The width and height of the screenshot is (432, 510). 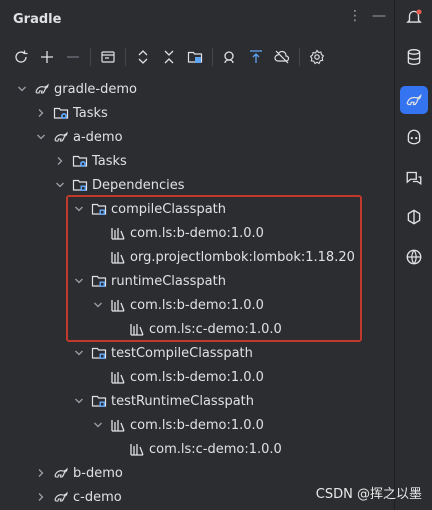 What do you see at coordinates (138, 185) in the screenshot?
I see `tree-row-label: Dependencies` at bounding box center [138, 185].